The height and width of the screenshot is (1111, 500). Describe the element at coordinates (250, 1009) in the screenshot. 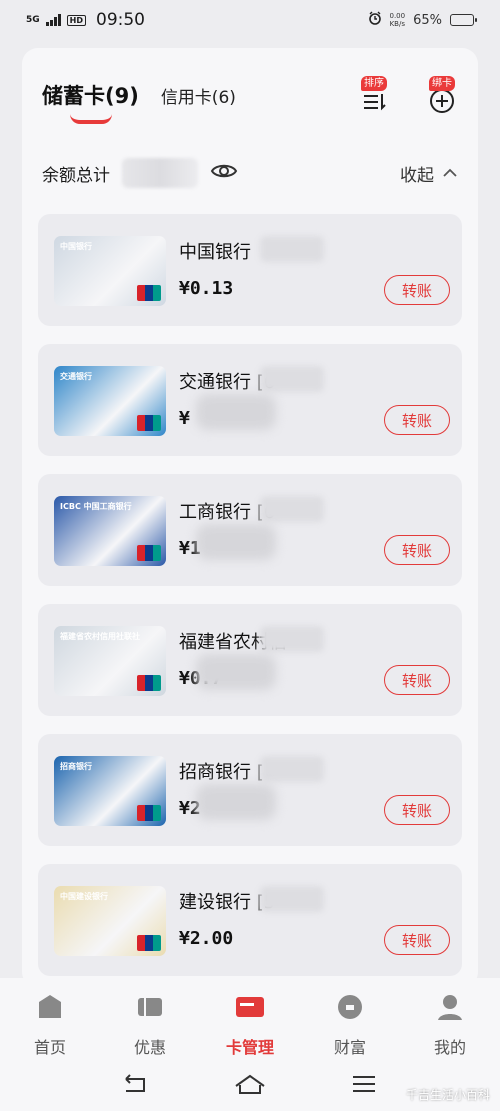

I see `card-manage-icon` at that location.